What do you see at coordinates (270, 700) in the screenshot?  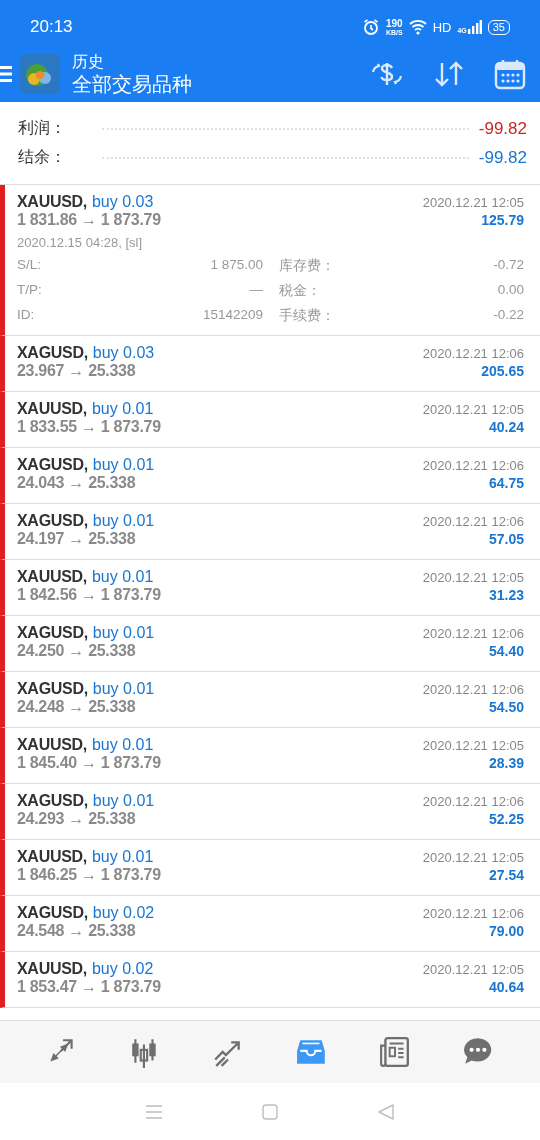 I see `trade-row: XAGUSD, buy 0.01 2020.12.21 12:06 24.248 → 25.338 54.50` at bounding box center [270, 700].